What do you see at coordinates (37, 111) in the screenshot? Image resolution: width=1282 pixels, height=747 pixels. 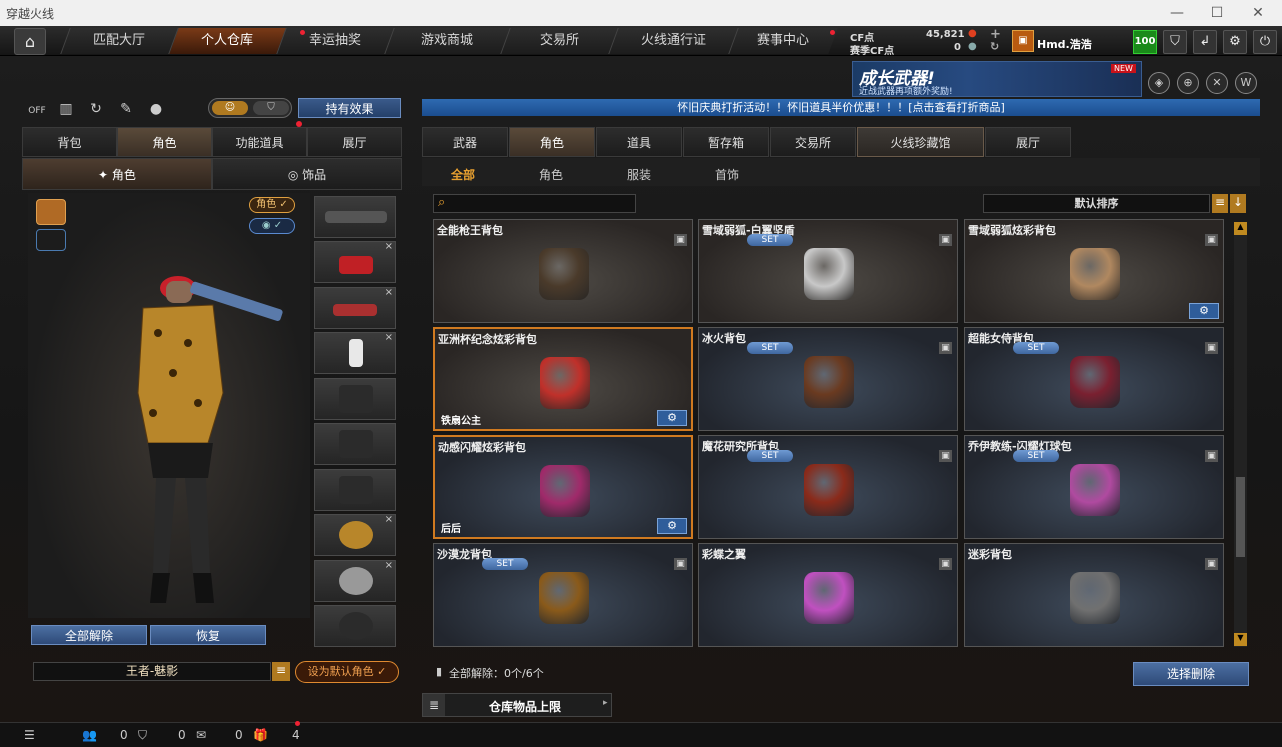 I see `toggle-off-icon: OFF` at bounding box center [37, 111].